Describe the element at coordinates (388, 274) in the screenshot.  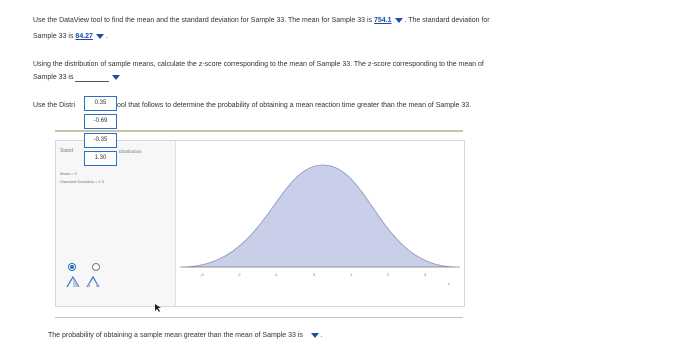
I see `x-tick-label: 2` at that location.